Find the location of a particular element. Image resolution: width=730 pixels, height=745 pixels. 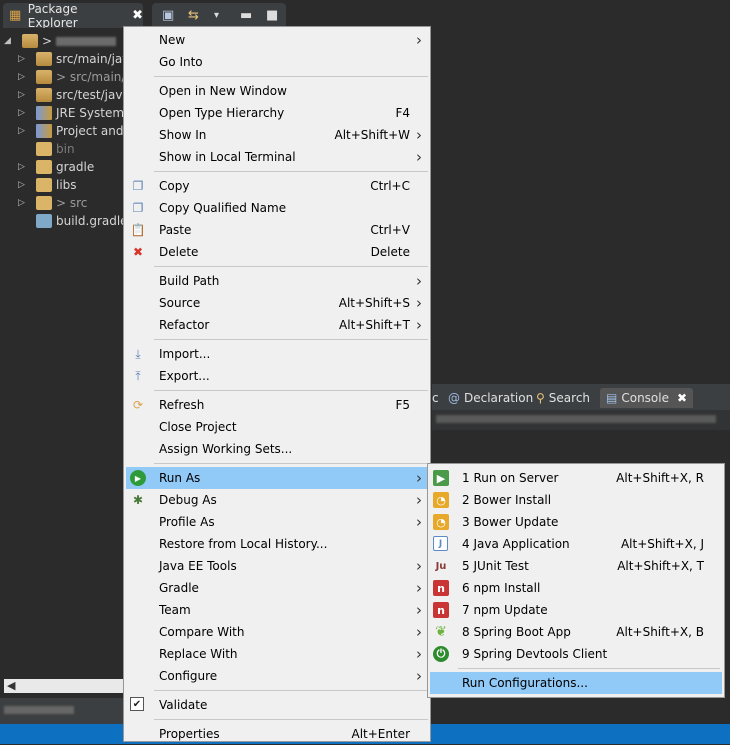

menu-item-delete: ✖ Delete Delete is located at coordinates (277, 252).